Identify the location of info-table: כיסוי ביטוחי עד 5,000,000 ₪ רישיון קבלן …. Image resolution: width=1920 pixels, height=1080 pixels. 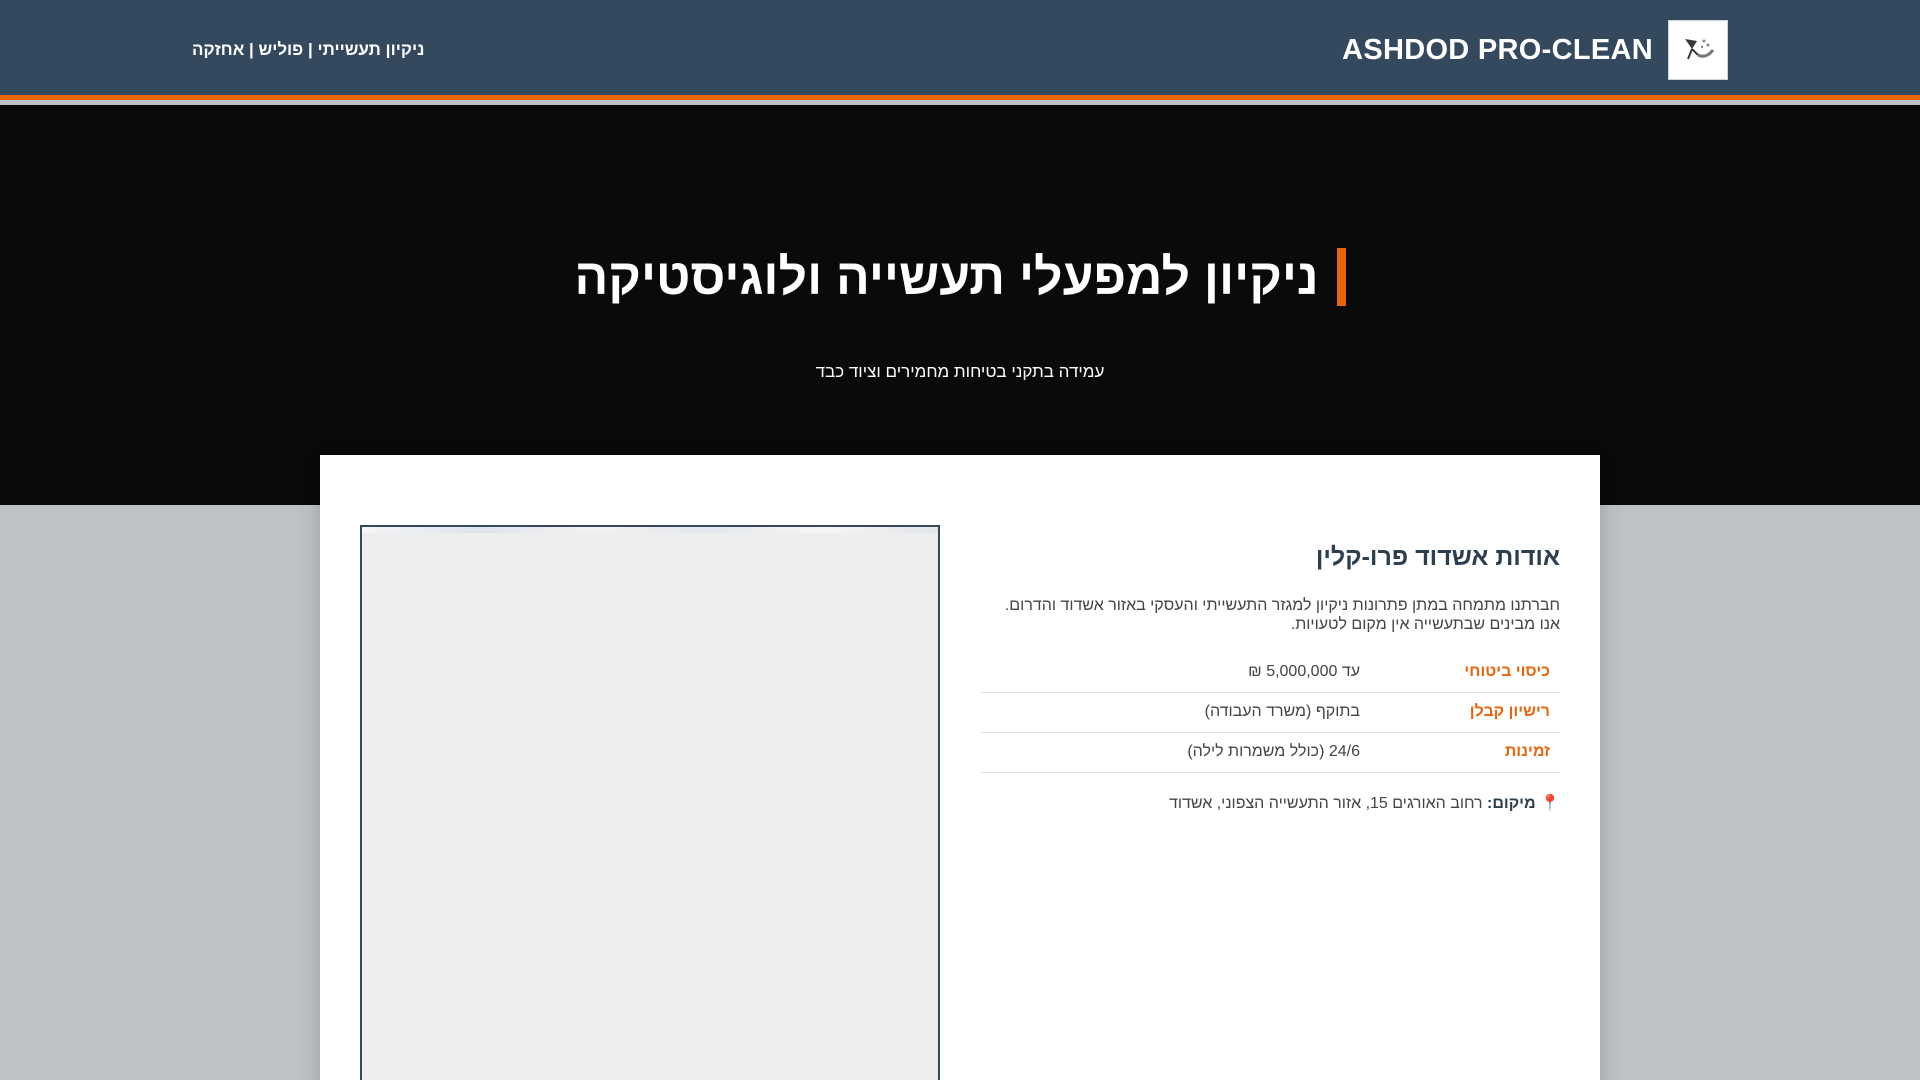
(1270, 712).